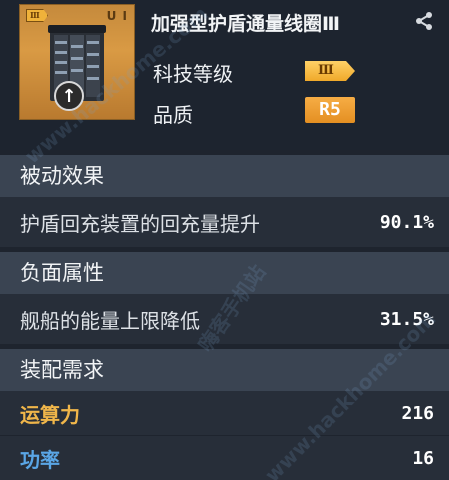 The image size is (449, 480). What do you see at coordinates (69, 96) in the screenshot?
I see `upgrade-arrow-icon: ↑` at bounding box center [69, 96].